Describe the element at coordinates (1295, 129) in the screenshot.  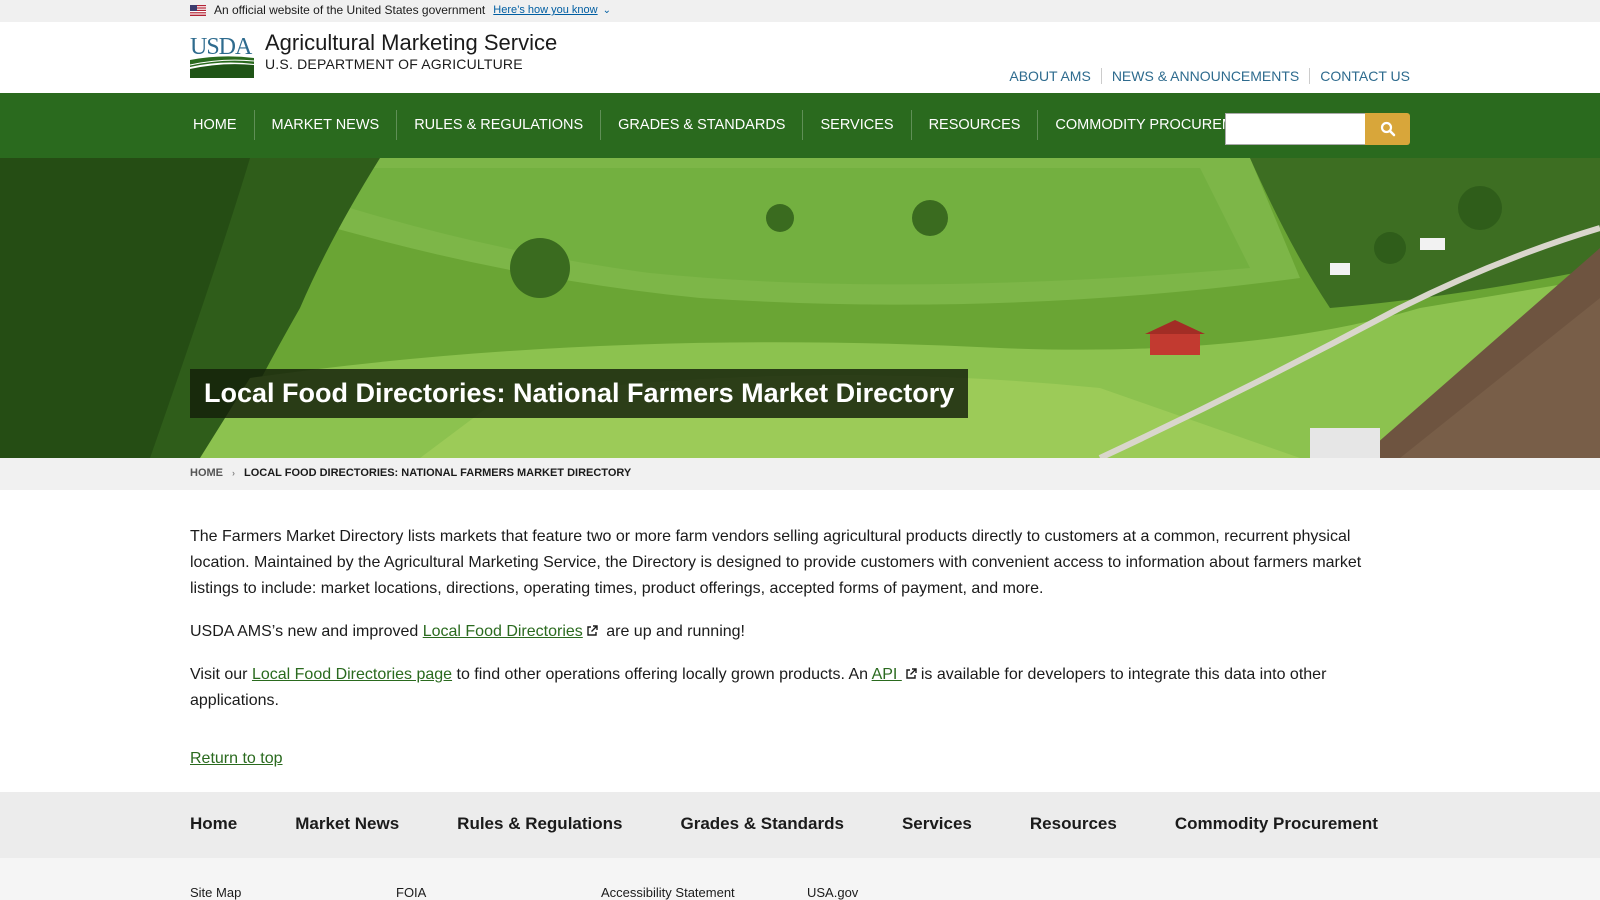
I see `search-input` at that location.